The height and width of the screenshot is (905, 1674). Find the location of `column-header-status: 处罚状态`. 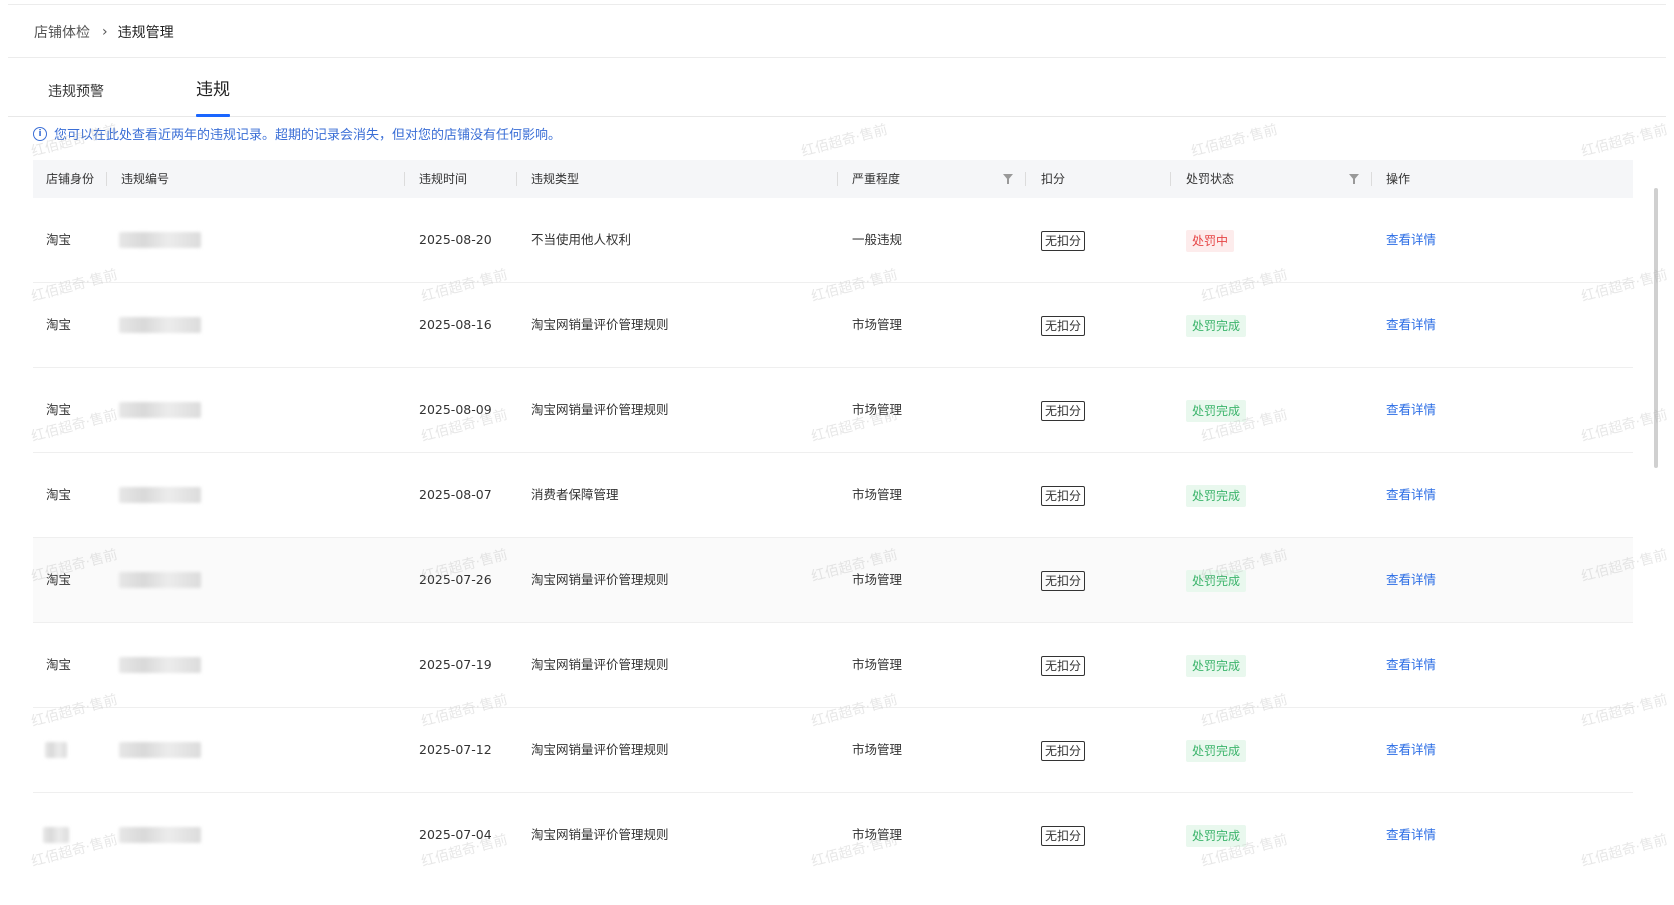

column-header-status: 处罚状态 is located at coordinates (1210, 179).